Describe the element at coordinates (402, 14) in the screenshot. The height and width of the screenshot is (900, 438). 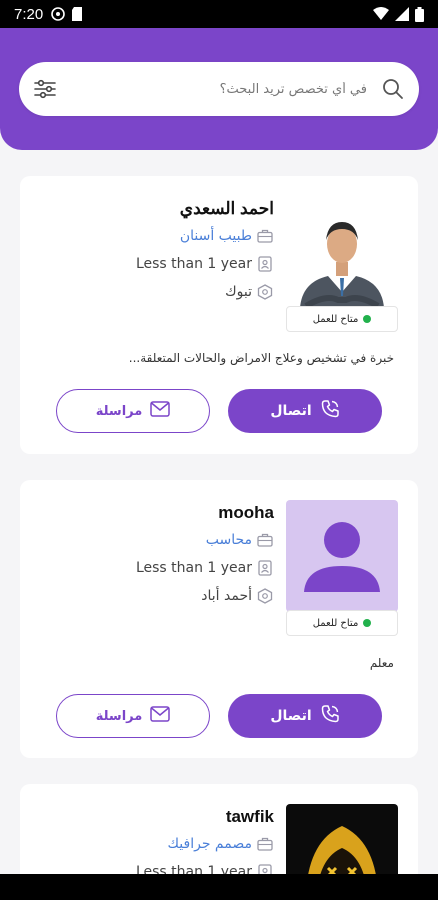
I see `signal-icon` at that location.